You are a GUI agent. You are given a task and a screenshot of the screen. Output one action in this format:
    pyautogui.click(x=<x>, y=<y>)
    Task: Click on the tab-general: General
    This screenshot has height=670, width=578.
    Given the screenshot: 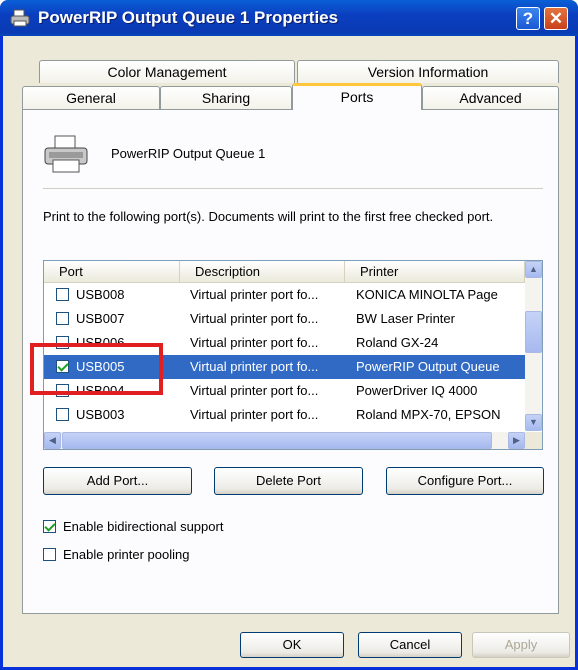 What is the action you would take?
    pyautogui.click(x=91, y=97)
    